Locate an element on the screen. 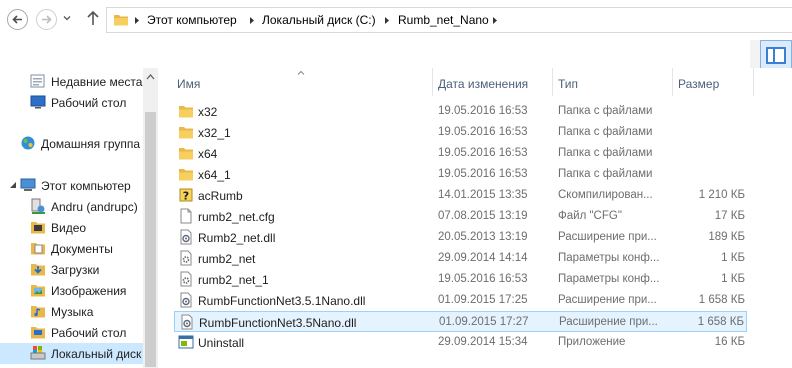 The height and width of the screenshot is (368, 792). preview-pane-button is located at coordinates (776, 55).